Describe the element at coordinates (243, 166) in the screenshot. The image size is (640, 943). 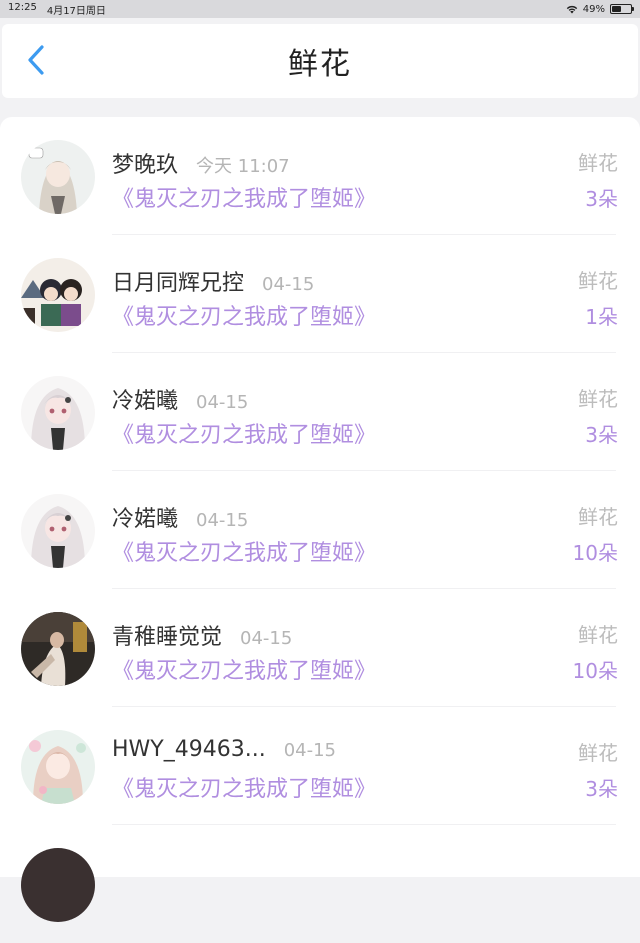
I see `timestamp: 今天 11:07` at that location.